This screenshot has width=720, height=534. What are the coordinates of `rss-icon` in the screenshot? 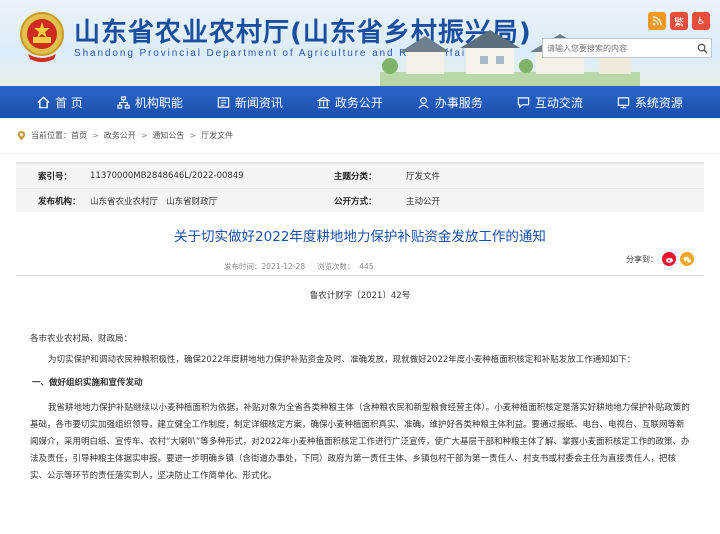 It's located at (657, 21).